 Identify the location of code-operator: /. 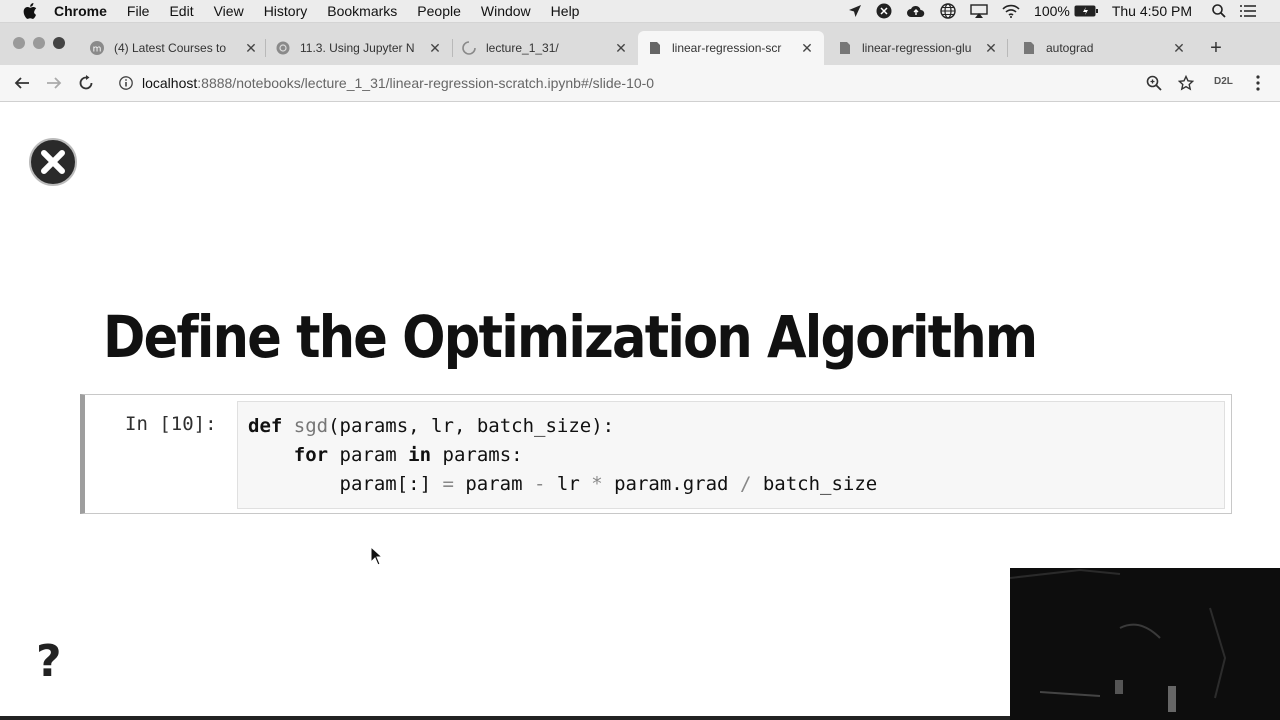
(745, 484).